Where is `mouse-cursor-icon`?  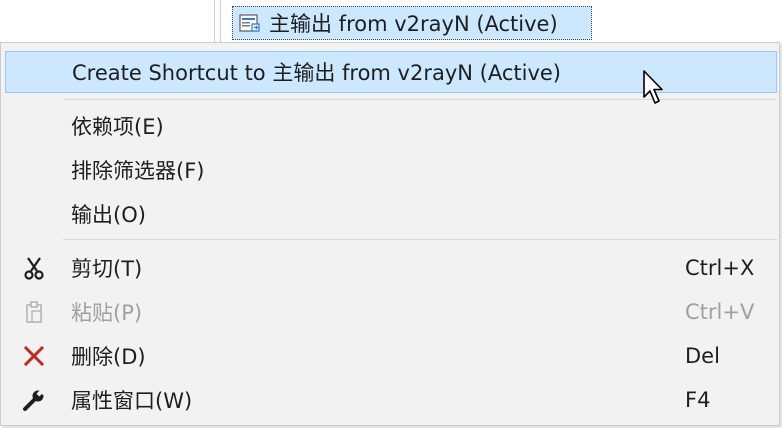 mouse-cursor-icon is located at coordinates (655, 90).